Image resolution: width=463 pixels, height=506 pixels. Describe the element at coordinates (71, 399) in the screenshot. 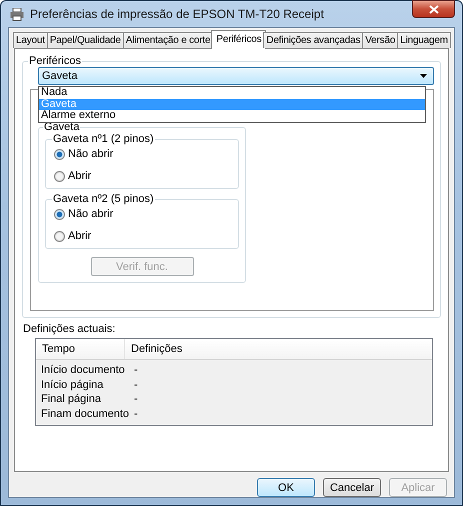

I see `table-cell-text: Final página` at that location.